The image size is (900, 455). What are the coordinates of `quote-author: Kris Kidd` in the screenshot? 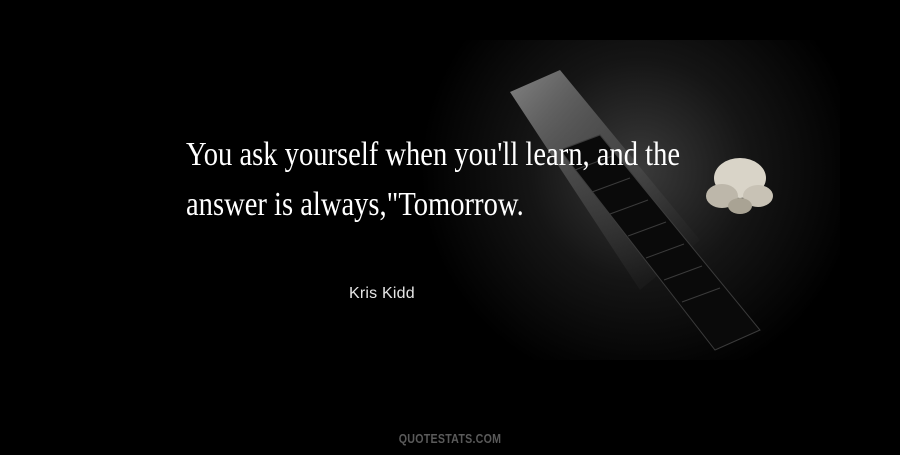 It's located at (382, 293).